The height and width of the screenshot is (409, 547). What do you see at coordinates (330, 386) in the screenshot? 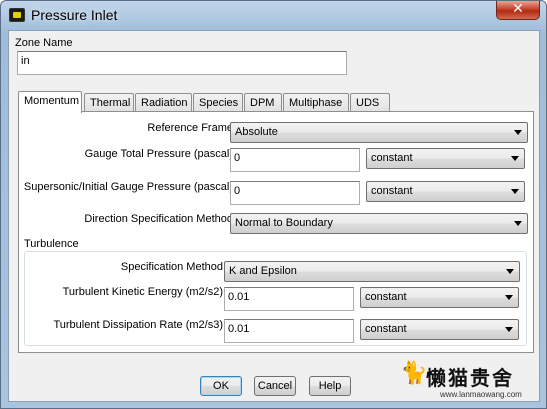
I see `help-button: Help` at bounding box center [330, 386].